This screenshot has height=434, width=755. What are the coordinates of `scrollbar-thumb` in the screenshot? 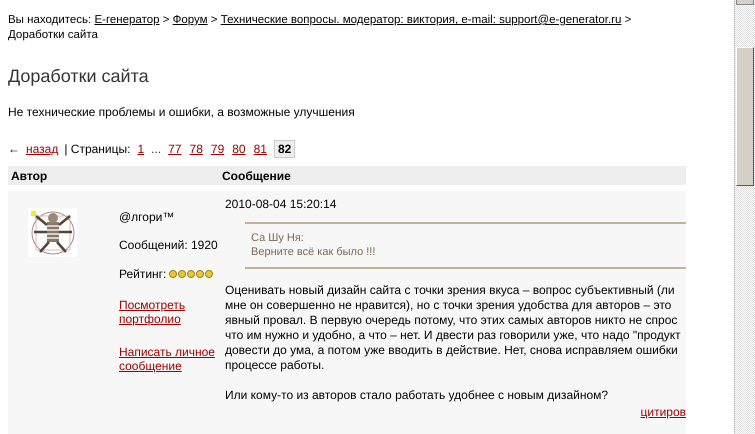 It's located at (745, 116).